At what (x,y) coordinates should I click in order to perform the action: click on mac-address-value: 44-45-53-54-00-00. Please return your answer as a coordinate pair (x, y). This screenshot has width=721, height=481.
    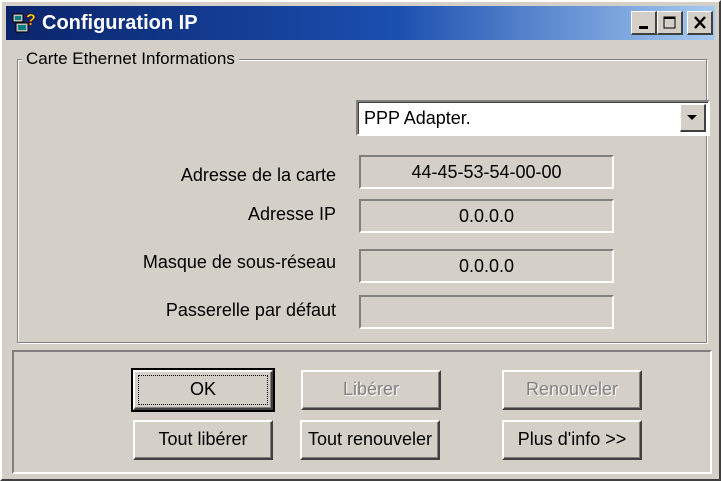
    Looking at the image, I should click on (486, 172).